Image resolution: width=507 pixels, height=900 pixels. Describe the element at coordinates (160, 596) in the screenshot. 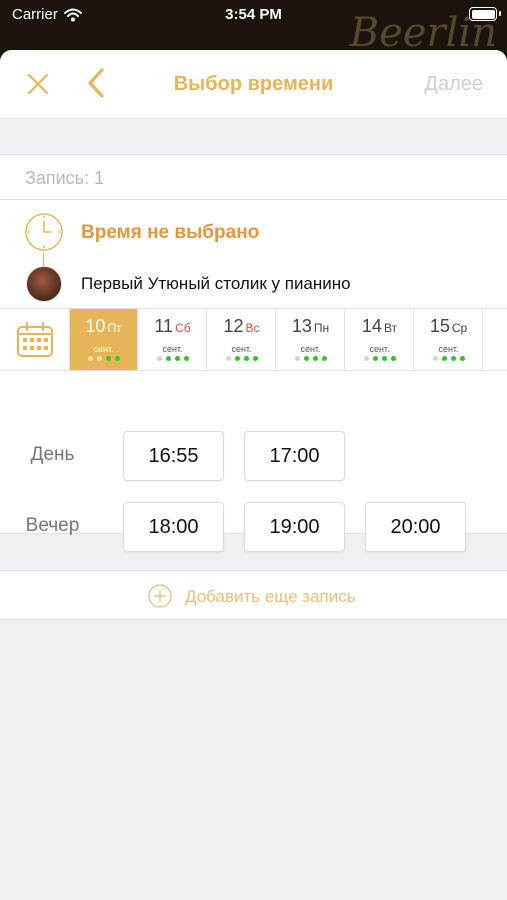

I see `plus-circle-icon` at that location.